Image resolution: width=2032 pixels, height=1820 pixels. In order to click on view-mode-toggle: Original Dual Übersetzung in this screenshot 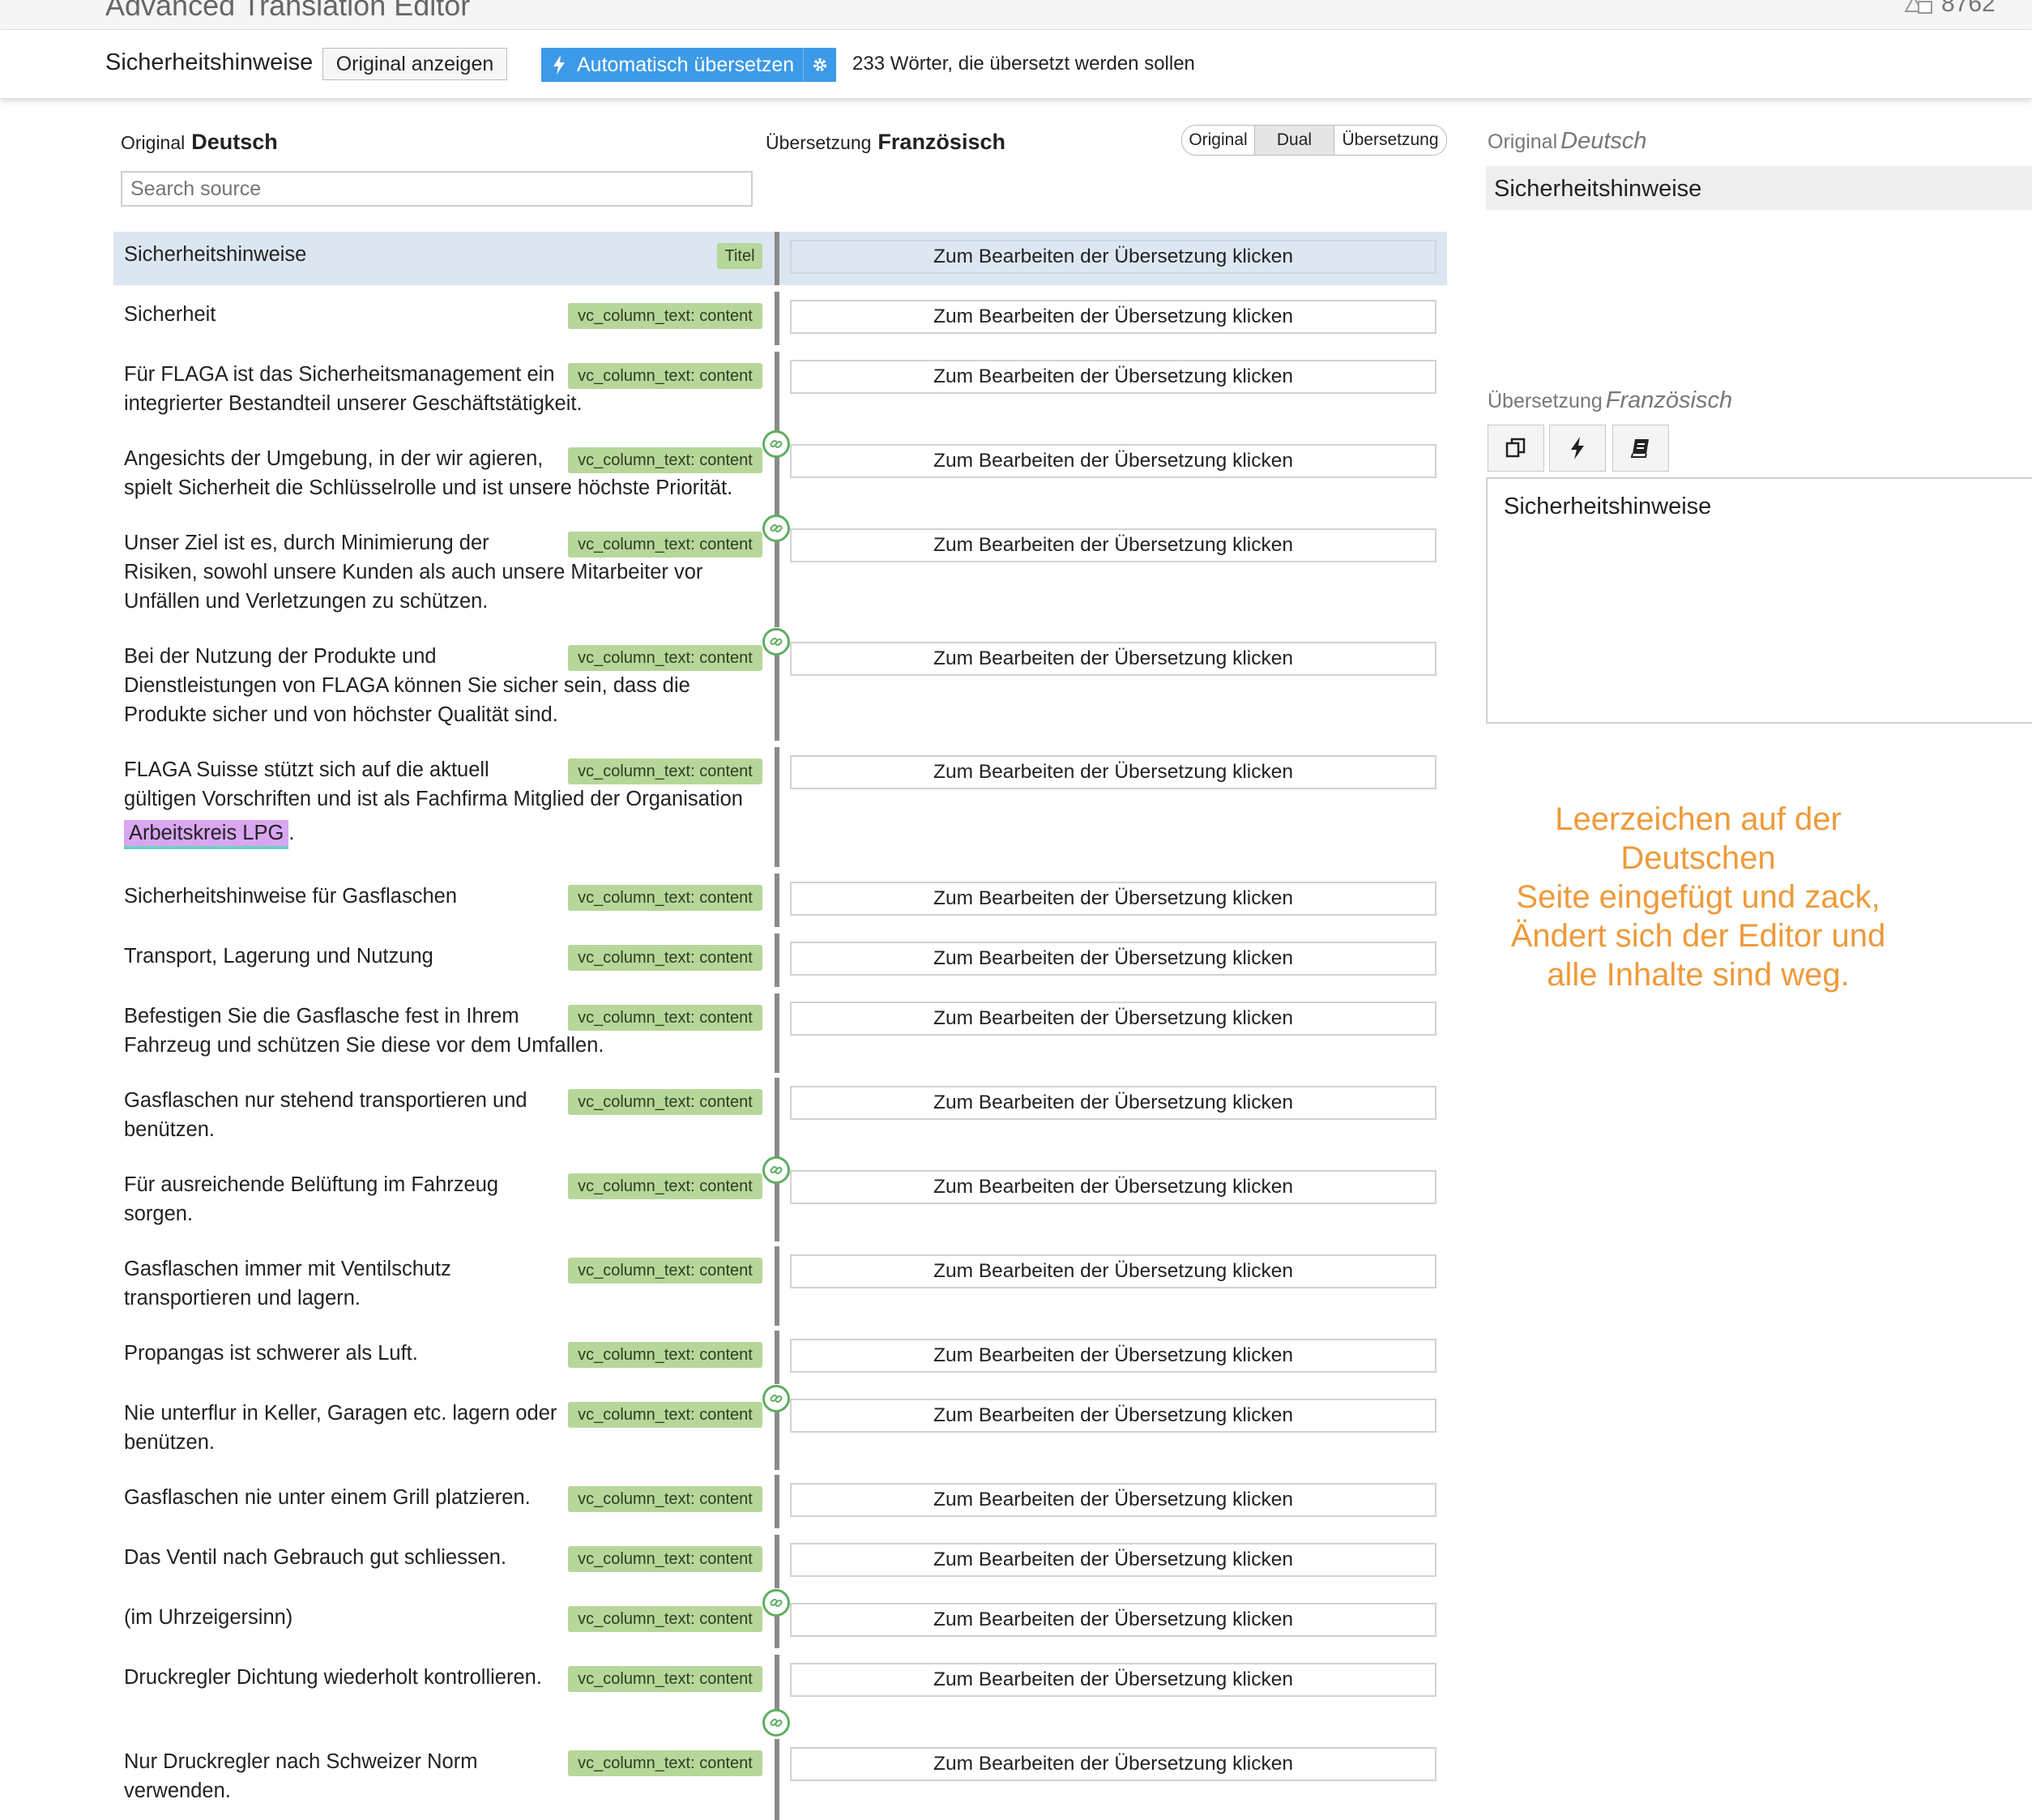, I will do `click(1314, 141)`.